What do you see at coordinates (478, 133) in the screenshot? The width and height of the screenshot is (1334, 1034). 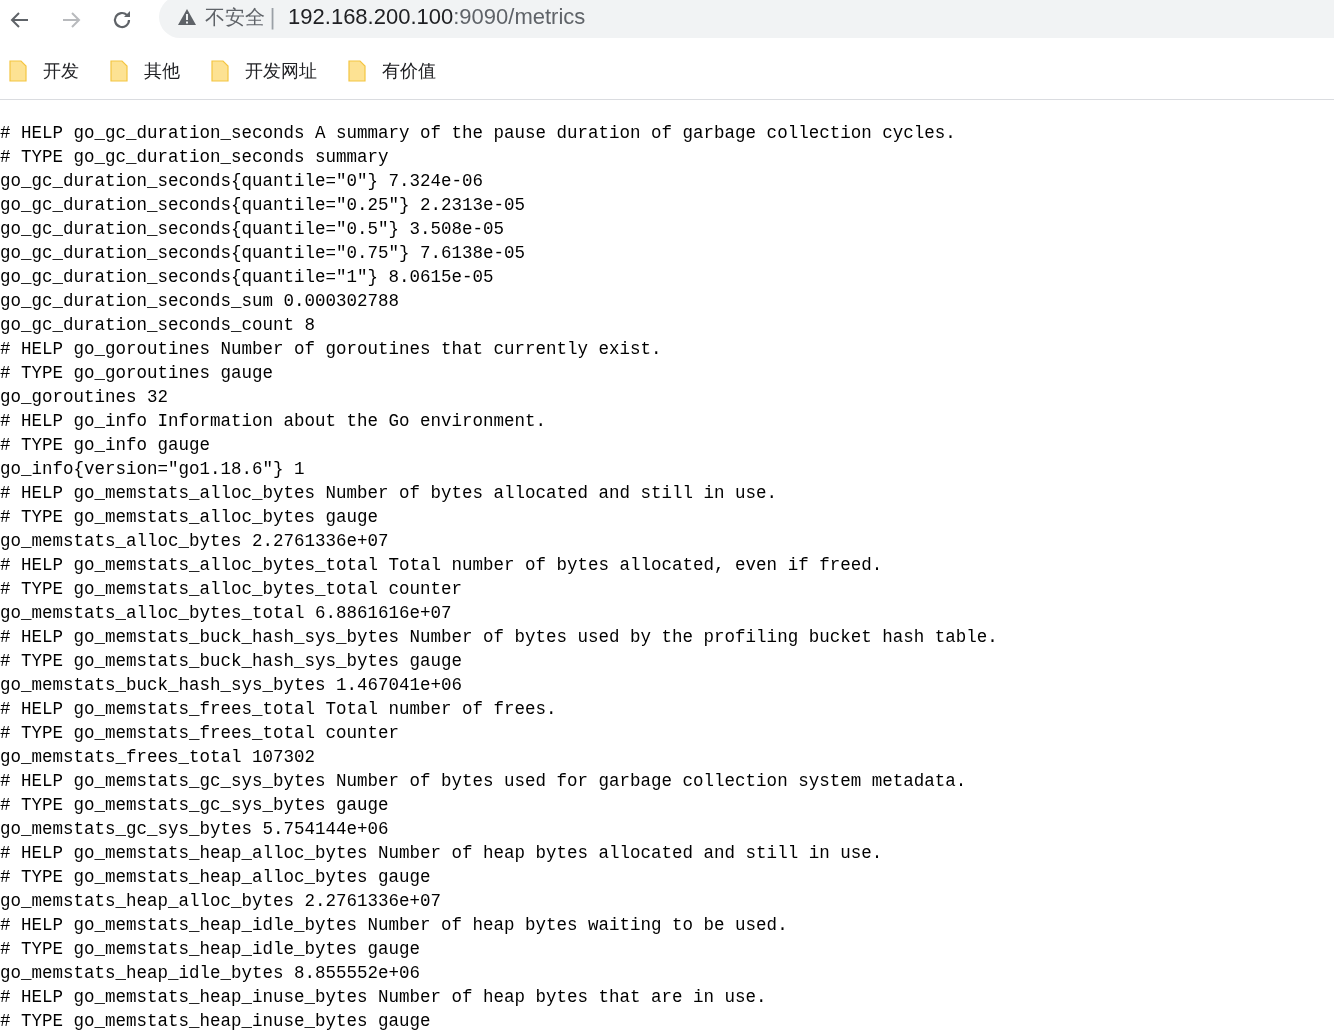 I see `metrics-text-line: # HELP go_gc_duration_seconds A summary of the pause duration of garbage collection cycles.` at bounding box center [478, 133].